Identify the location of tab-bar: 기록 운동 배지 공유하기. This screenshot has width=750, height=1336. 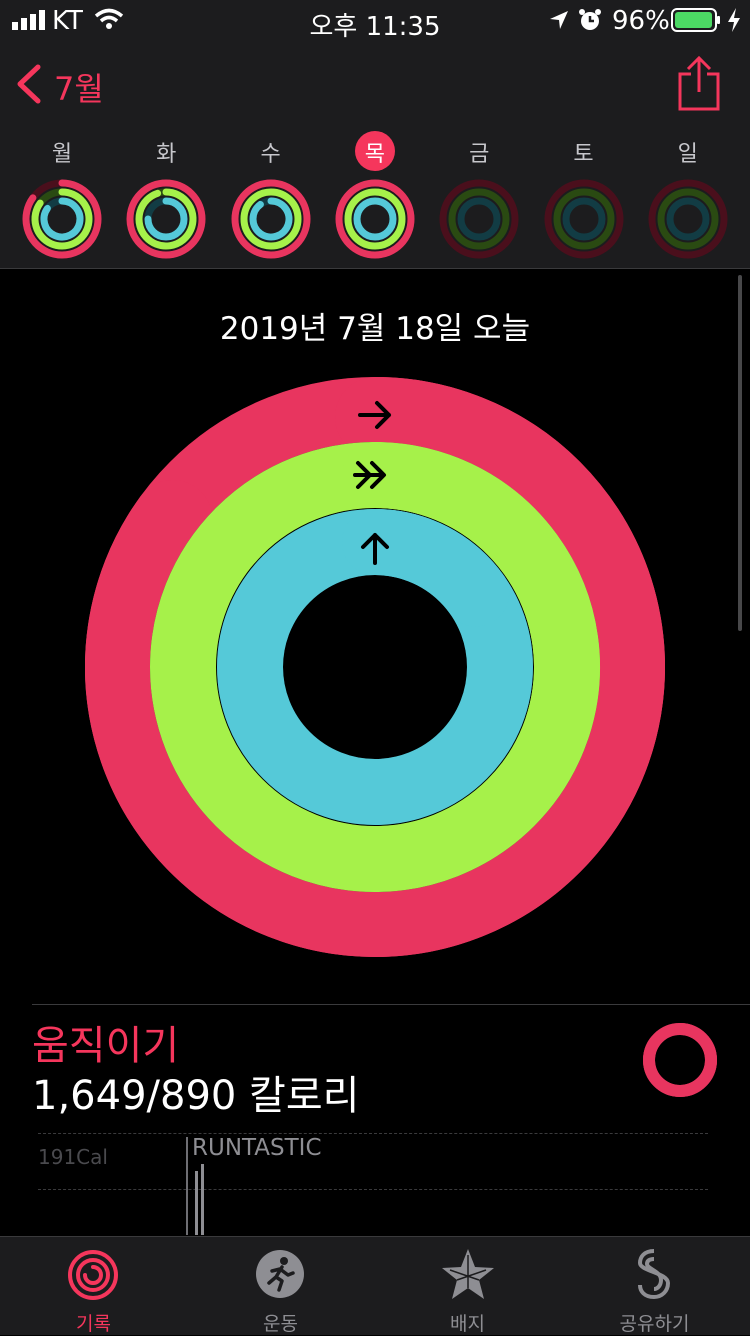
(375, 1285).